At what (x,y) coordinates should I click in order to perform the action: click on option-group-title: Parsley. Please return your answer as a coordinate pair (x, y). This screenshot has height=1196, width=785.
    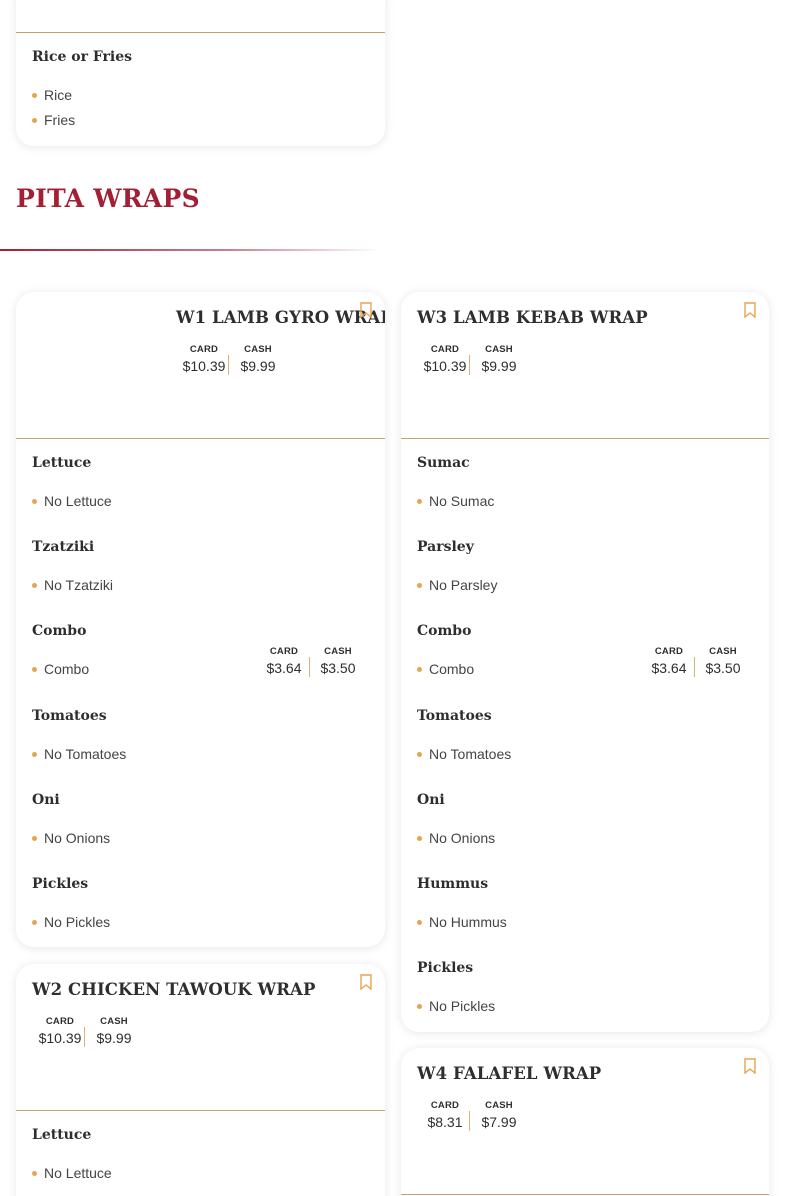
    Looking at the image, I should click on (445, 547).